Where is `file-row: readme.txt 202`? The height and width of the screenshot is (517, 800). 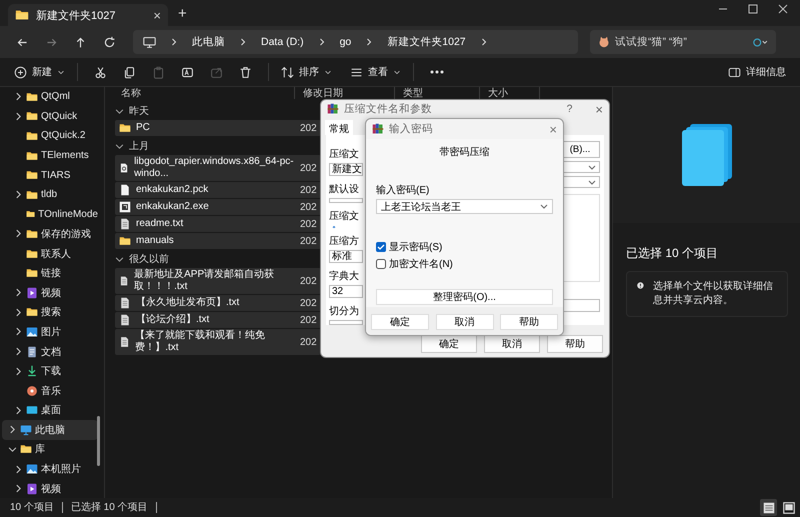 file-row: readme.txt 202 is located at coordinates (218, 224).